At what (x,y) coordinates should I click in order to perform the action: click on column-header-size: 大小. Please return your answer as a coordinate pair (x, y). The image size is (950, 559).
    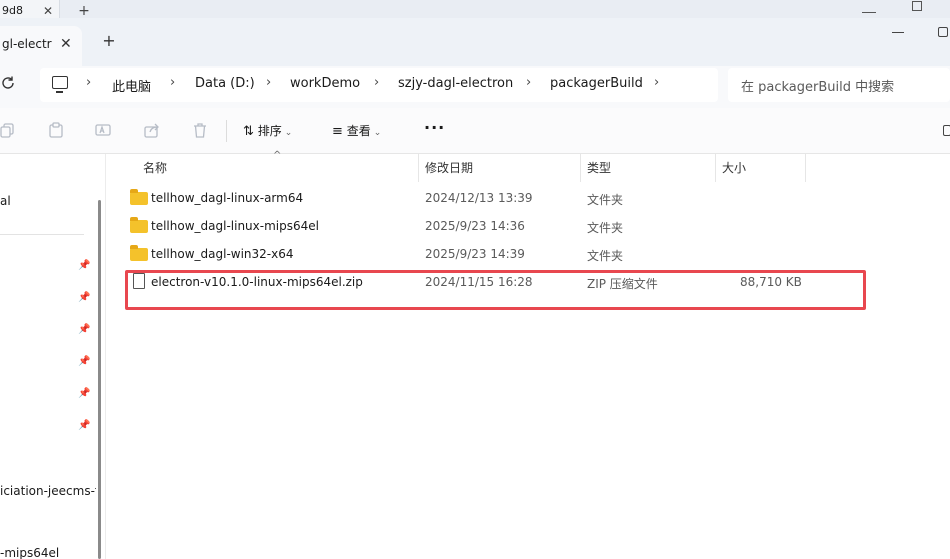
    Looking at the image, I should click on (734, 168).